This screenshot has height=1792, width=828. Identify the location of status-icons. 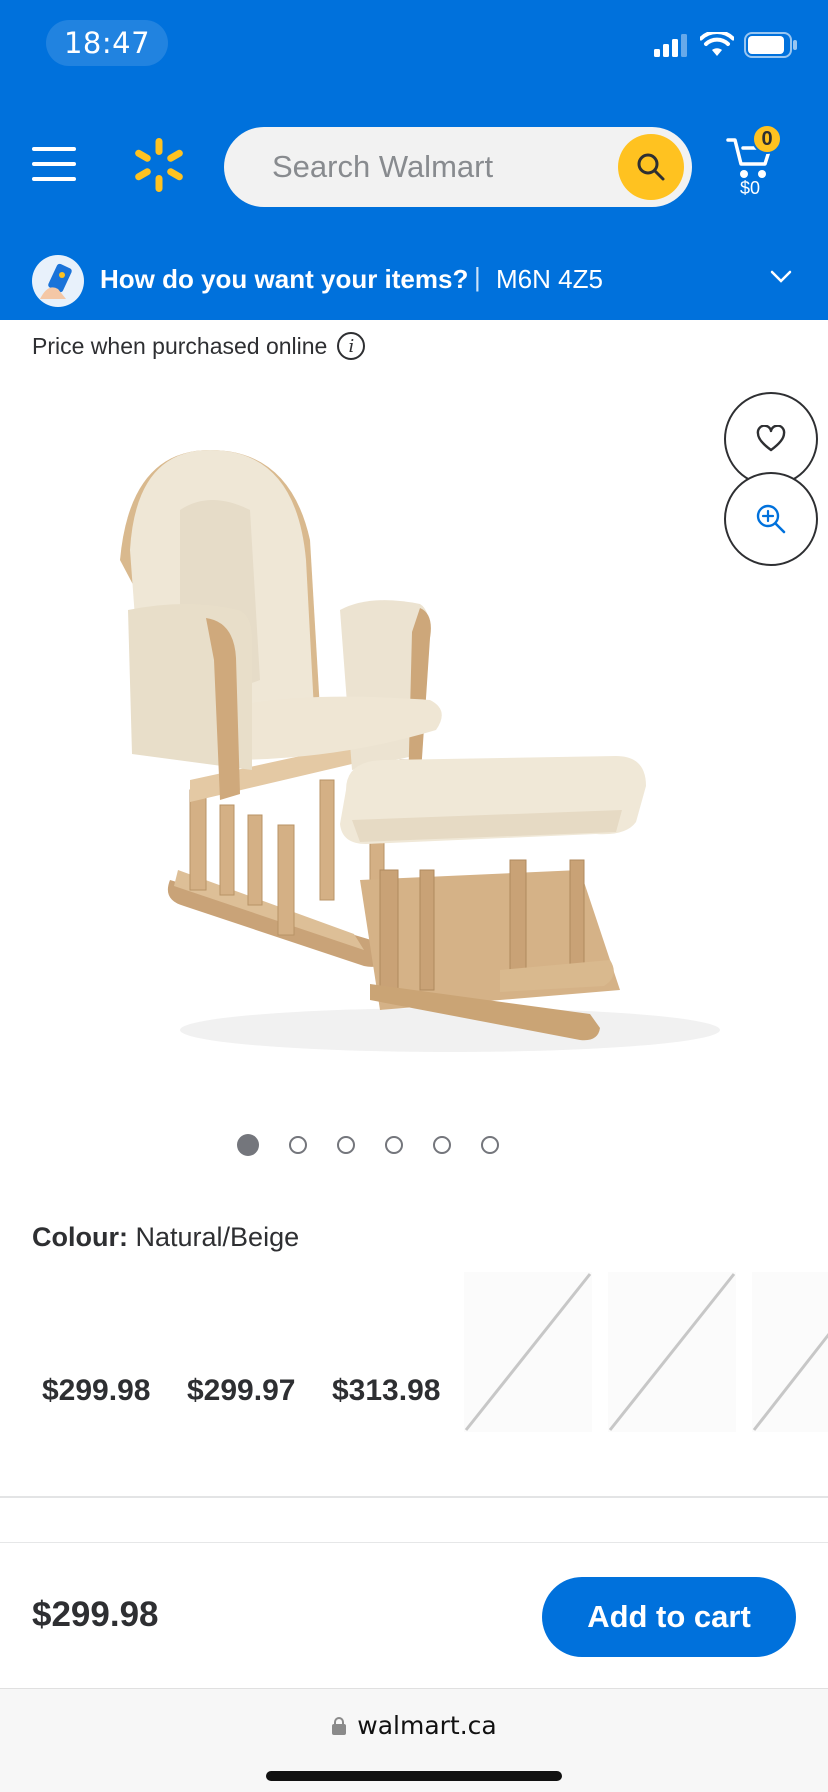
(726, 45).